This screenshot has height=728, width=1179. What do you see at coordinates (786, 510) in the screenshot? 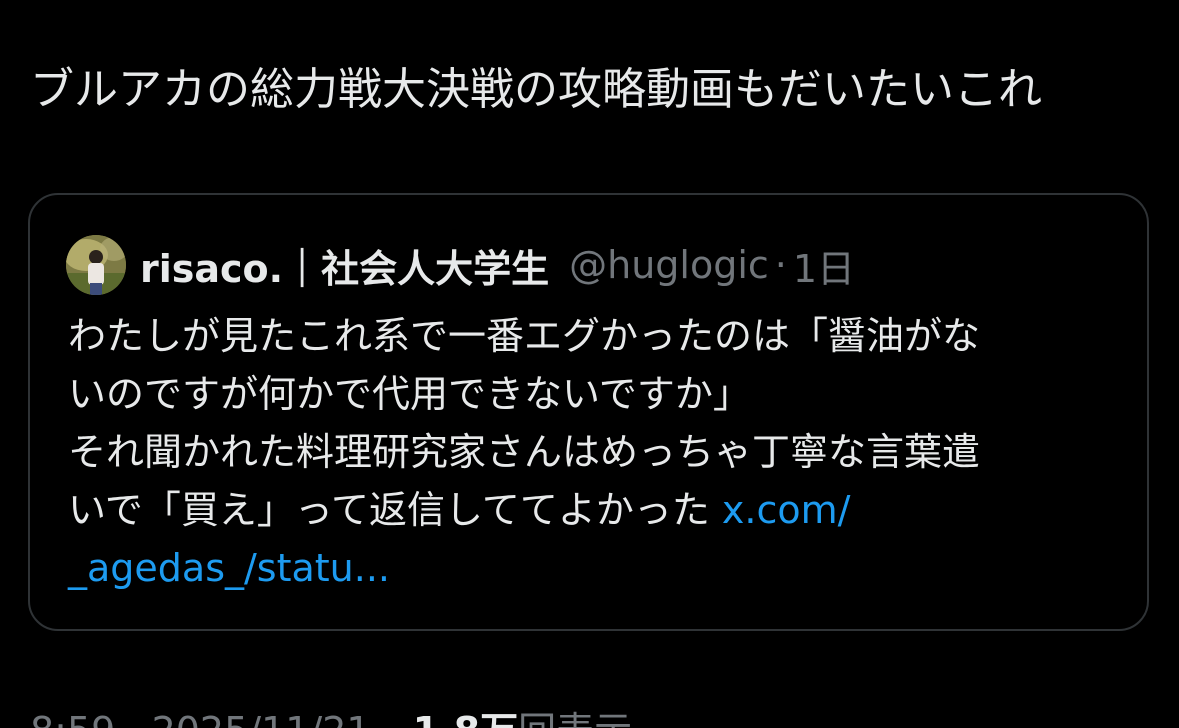
I see `quoted-link: x.com/` at bounding box center [786, 510].